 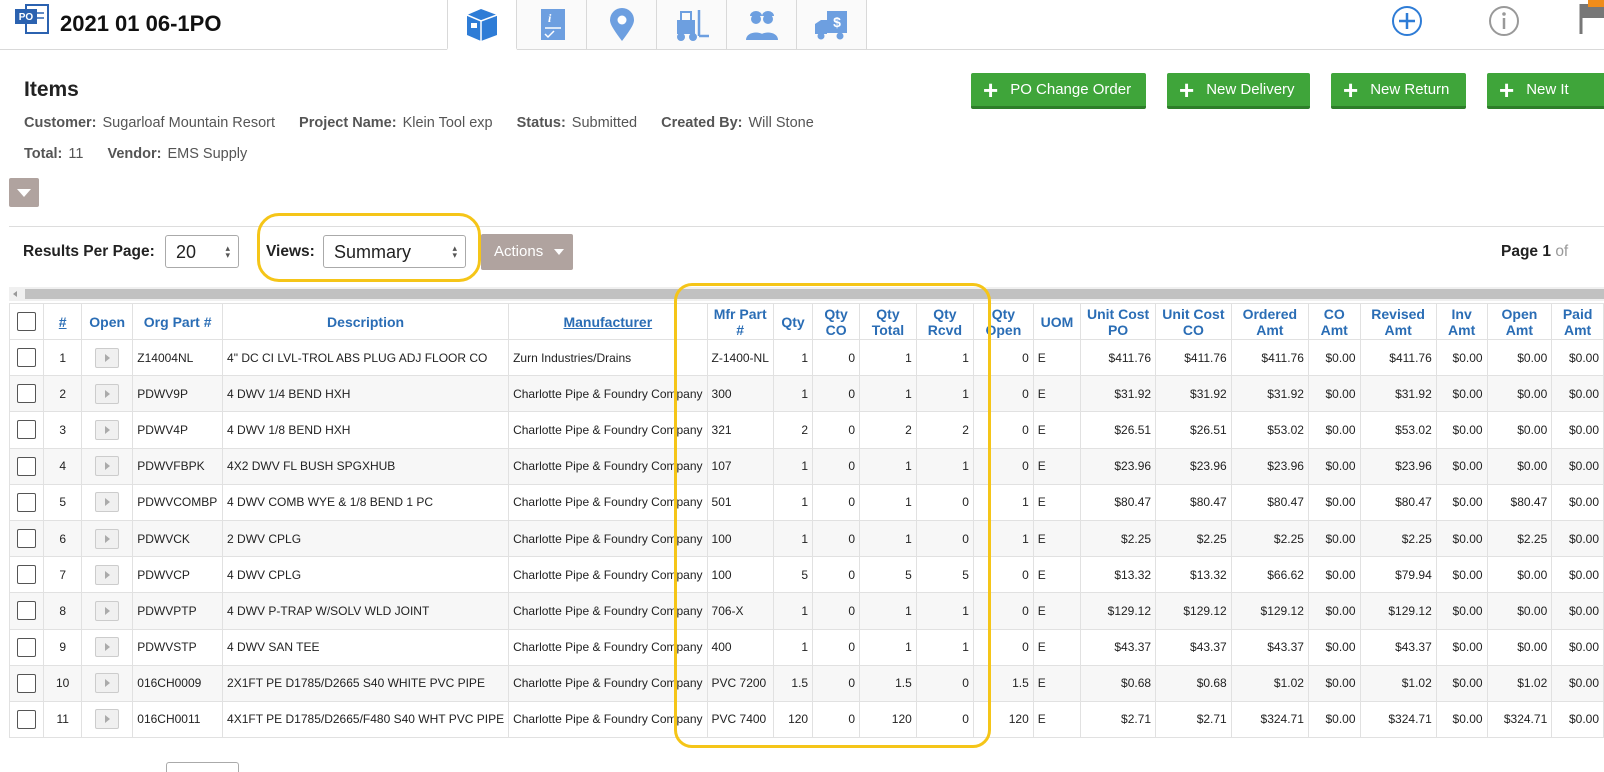 I want to click on bottom-pager-select, so click(x=202, y=767).